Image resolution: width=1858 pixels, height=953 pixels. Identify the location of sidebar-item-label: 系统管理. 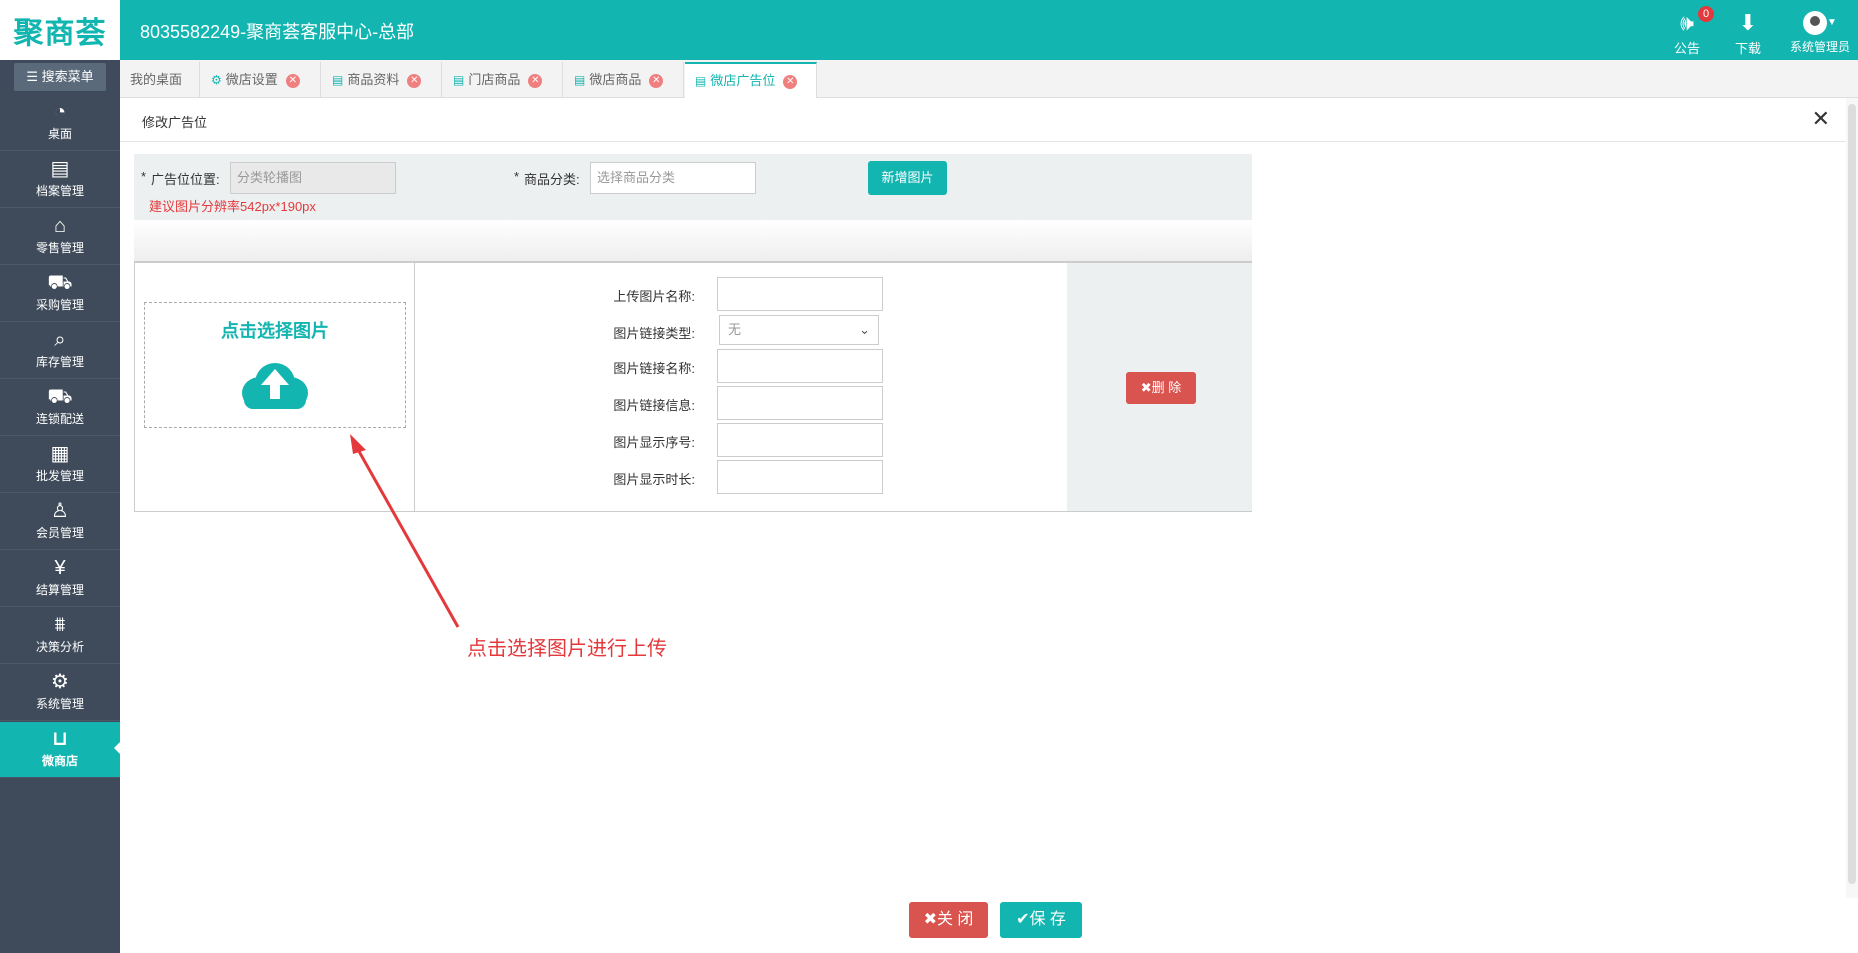
(59, 704).